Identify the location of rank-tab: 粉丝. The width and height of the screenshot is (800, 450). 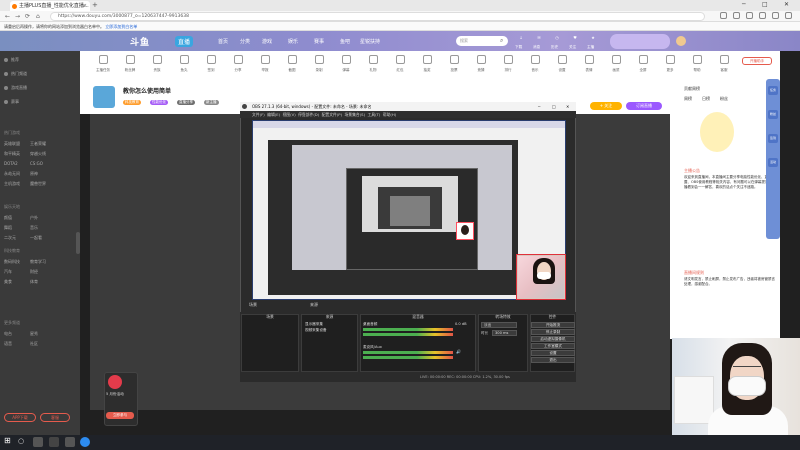
(724, 99).